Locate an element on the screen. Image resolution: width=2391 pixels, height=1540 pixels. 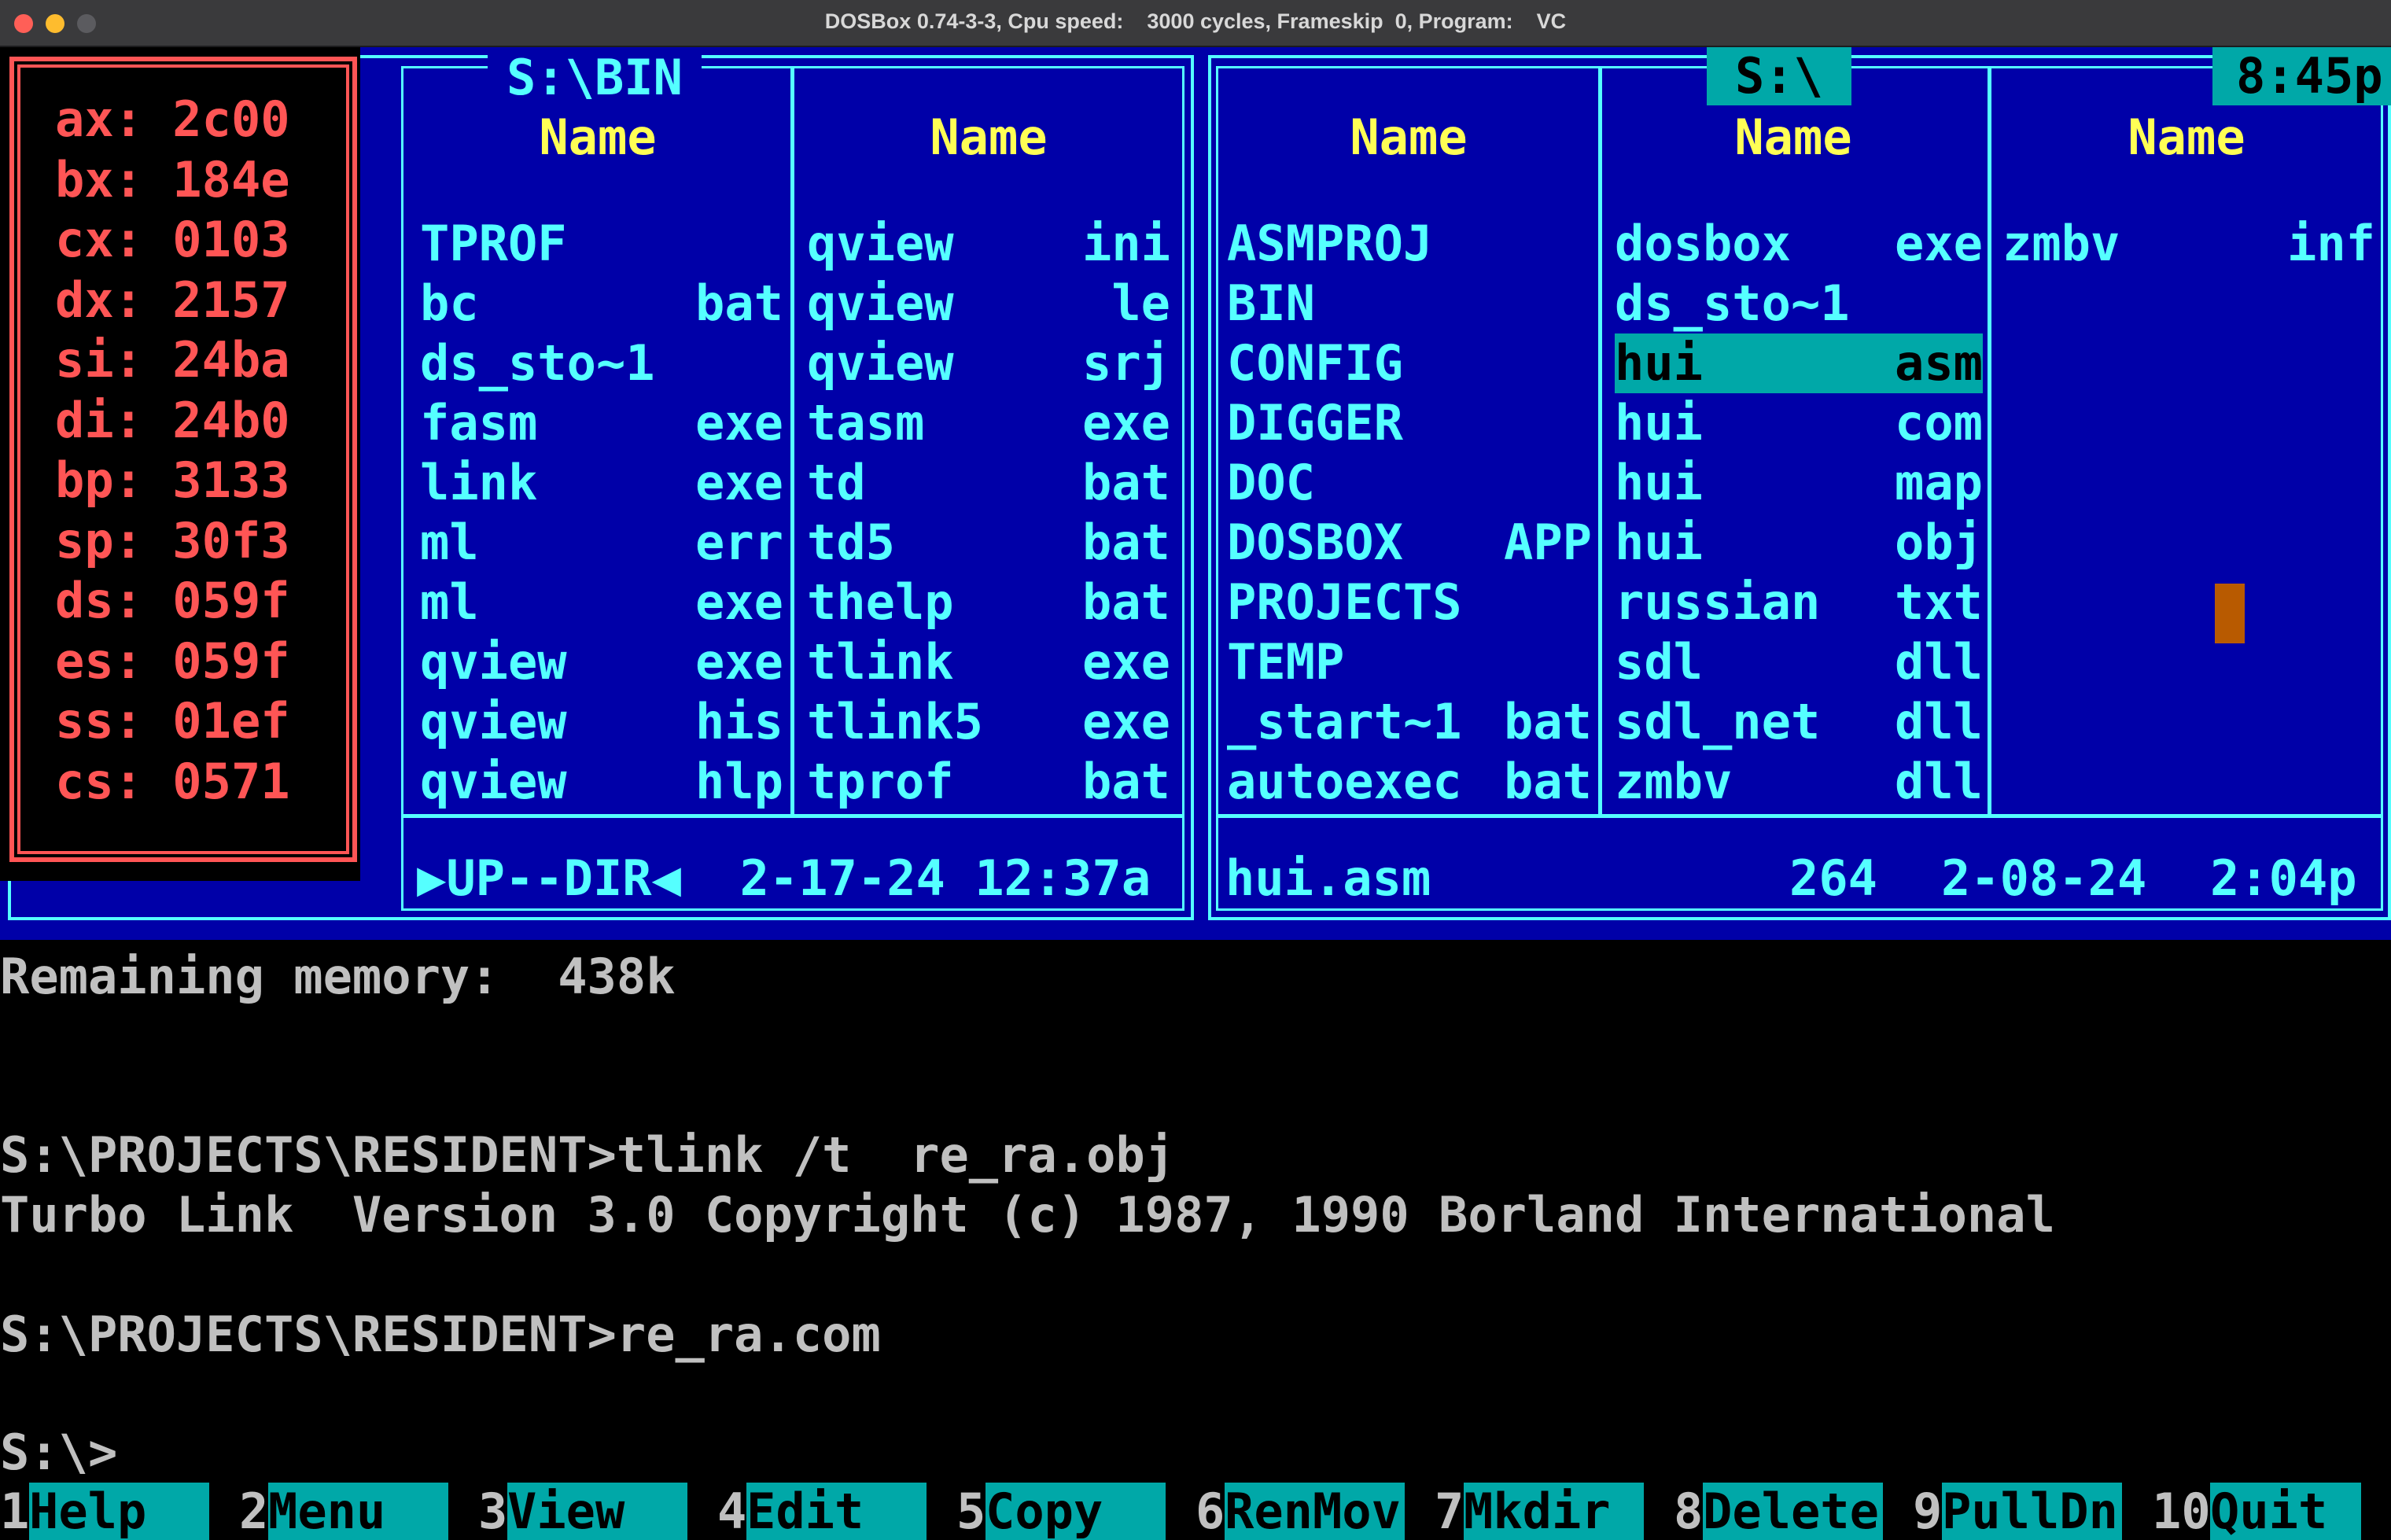
file-entry: sdl dll is located at coordinates (1799, 662).